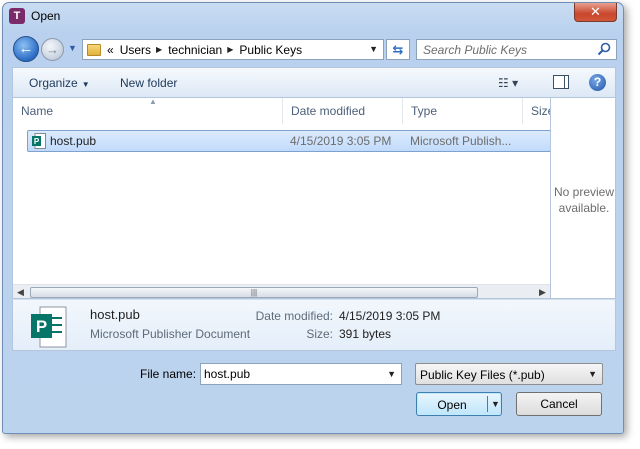 The height and width of the screenshot is (449, 640). Describe the element at coordinates (559, 404) in the screenshot. I see `cancel-button: Cancel` at that location.